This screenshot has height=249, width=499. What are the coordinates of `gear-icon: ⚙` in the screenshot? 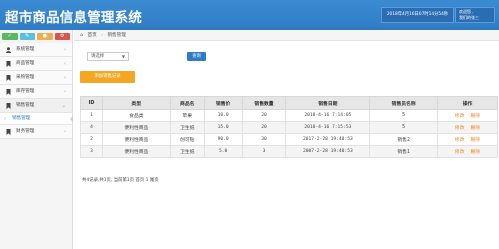 It's located at (62, 36).